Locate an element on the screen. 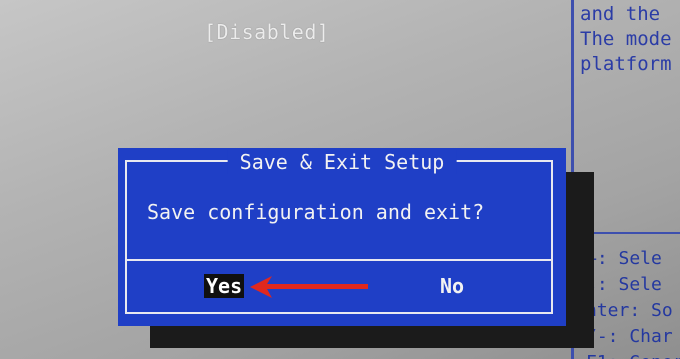  key-legend-line: nter: So is located at coordinates (629, 310).